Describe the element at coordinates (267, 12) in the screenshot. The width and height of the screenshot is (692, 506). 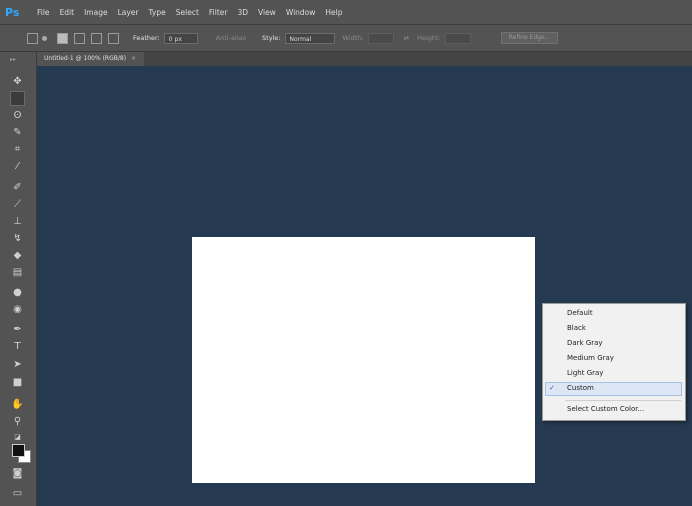
I see `menu-view: View` at that location.